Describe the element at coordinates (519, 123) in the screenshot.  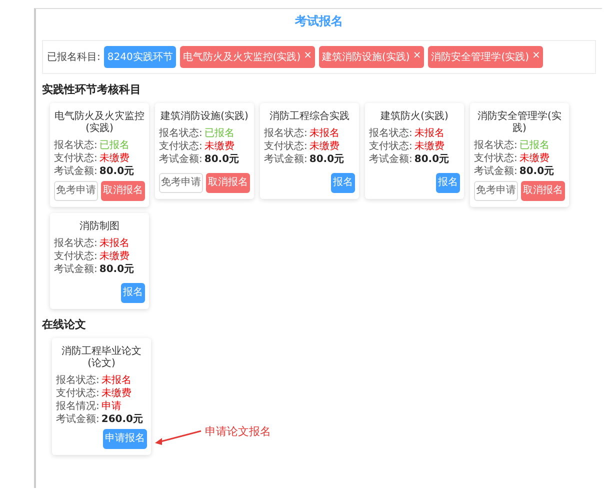
I see `course-title: 消防安全管理学(实践)` at that location.